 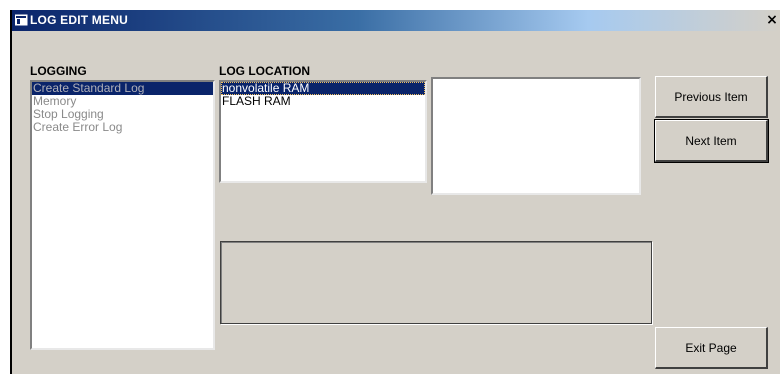 I want to click on log-location-label: LOG LOCATION, so click(x=265, y=71).